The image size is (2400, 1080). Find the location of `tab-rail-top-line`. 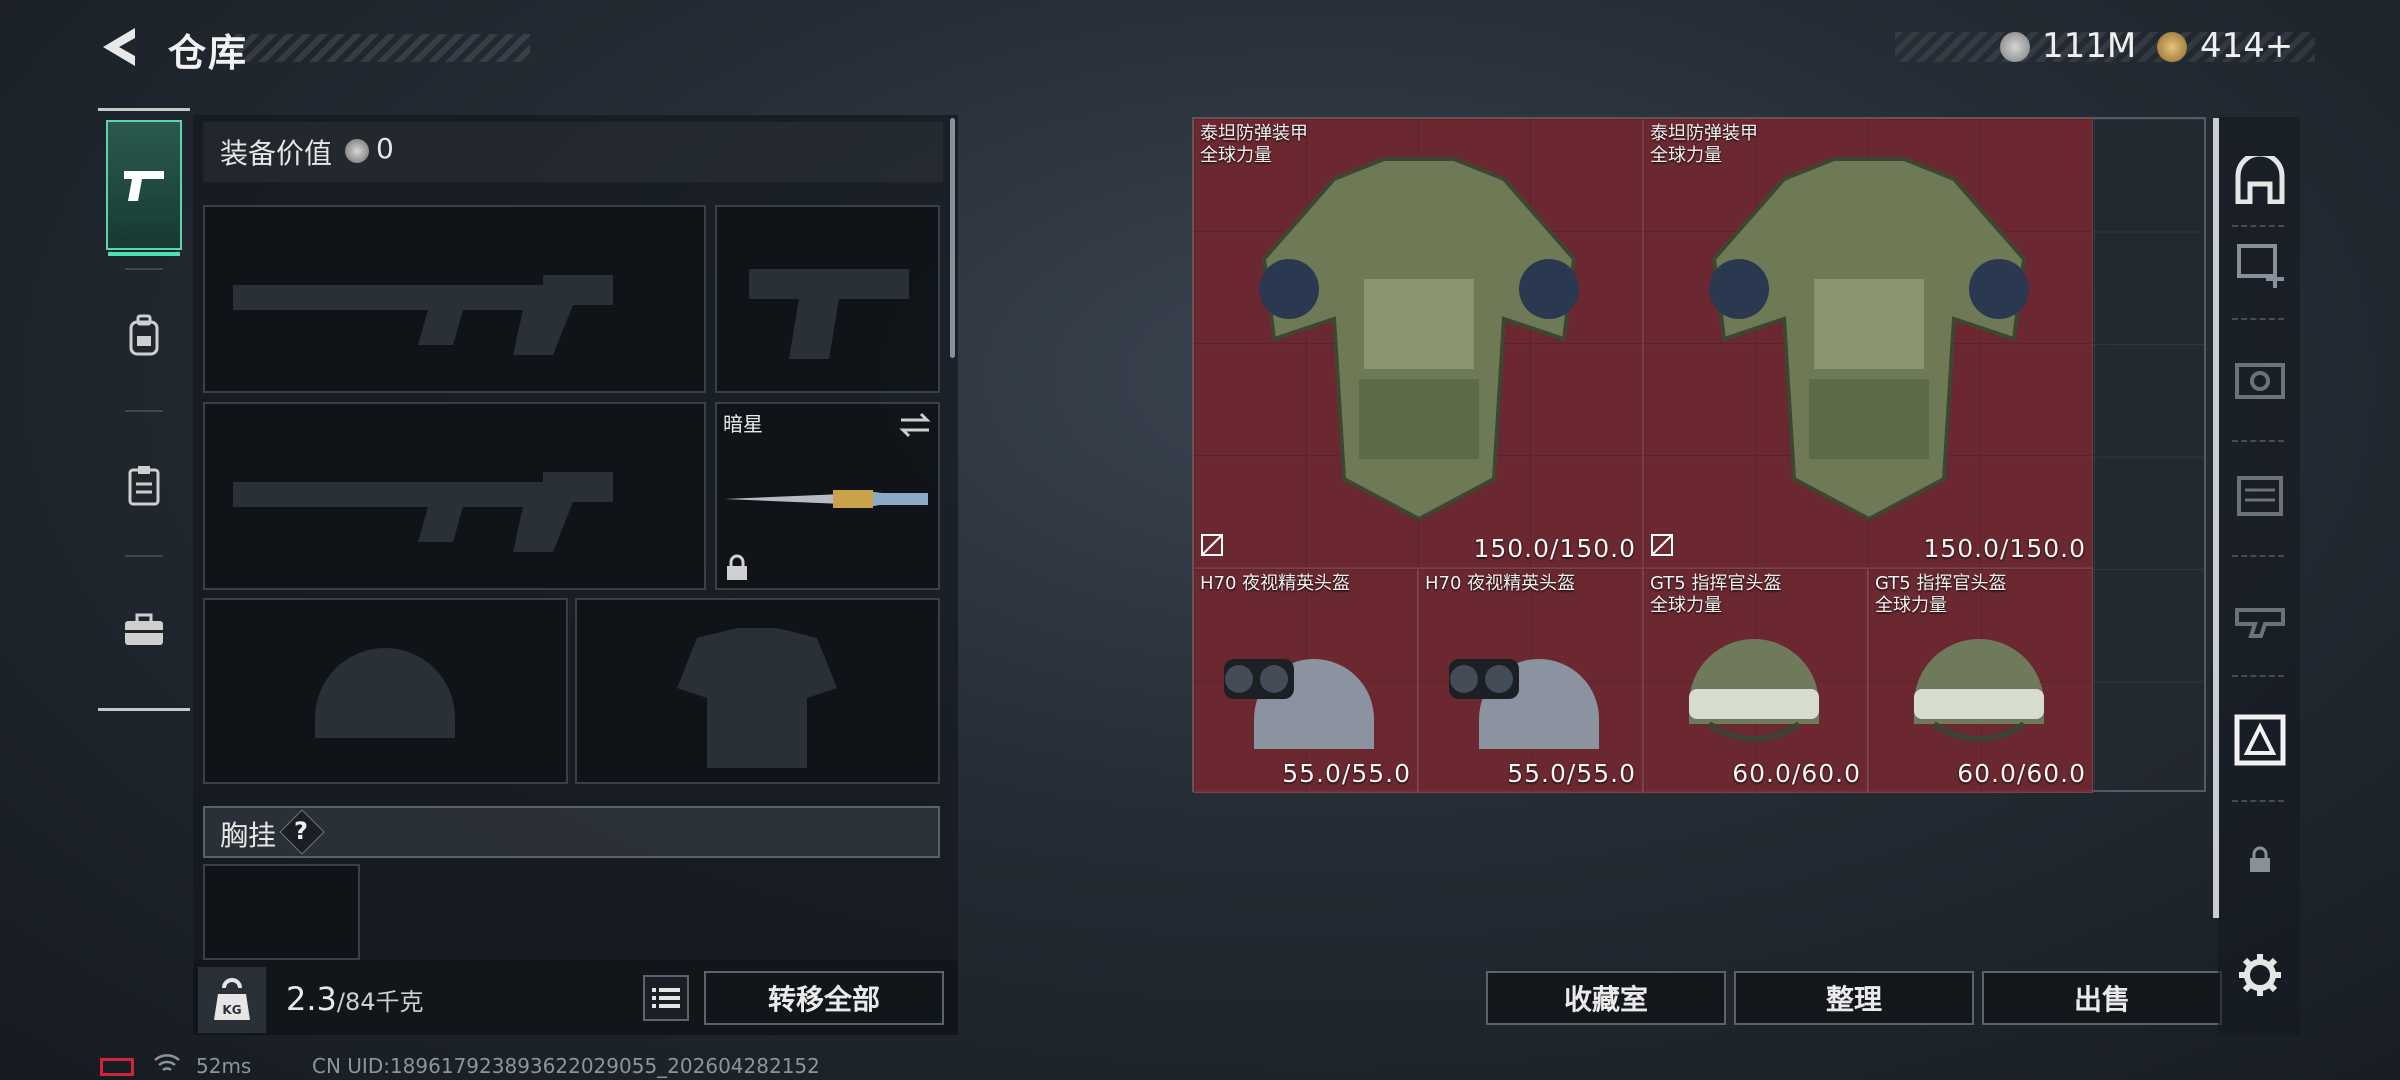

tab-rail-top-line is located at coordinates (144, 109).